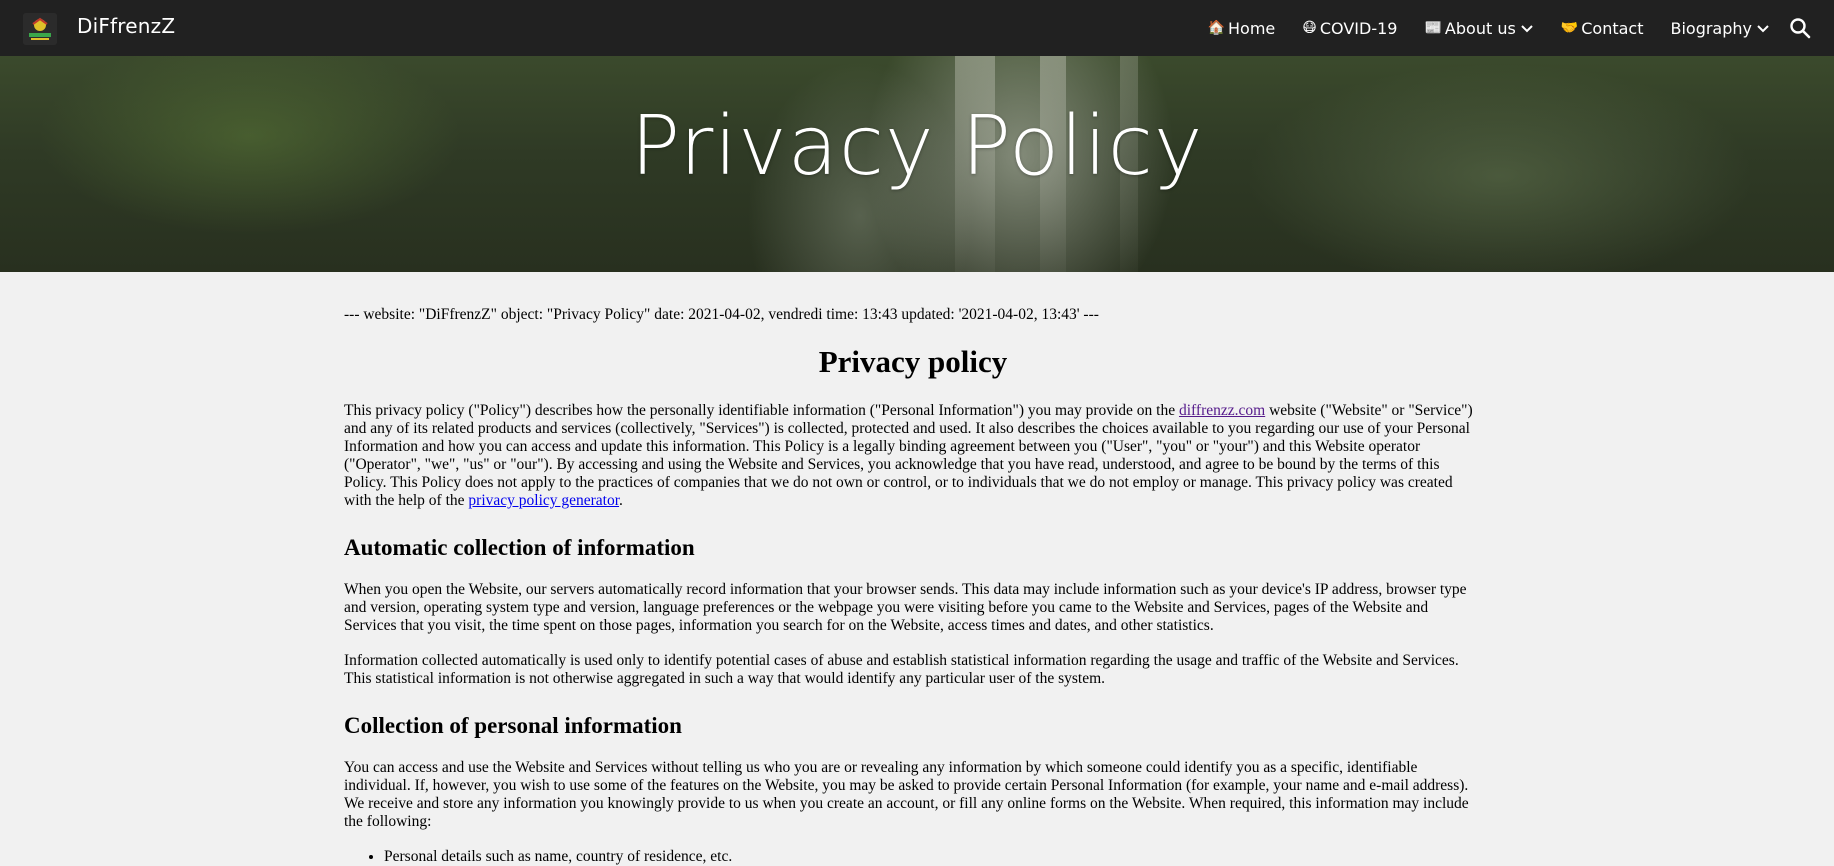 The image size is (1834, 866). I want to click on house-icon: 🏠, so click(1216, 28).